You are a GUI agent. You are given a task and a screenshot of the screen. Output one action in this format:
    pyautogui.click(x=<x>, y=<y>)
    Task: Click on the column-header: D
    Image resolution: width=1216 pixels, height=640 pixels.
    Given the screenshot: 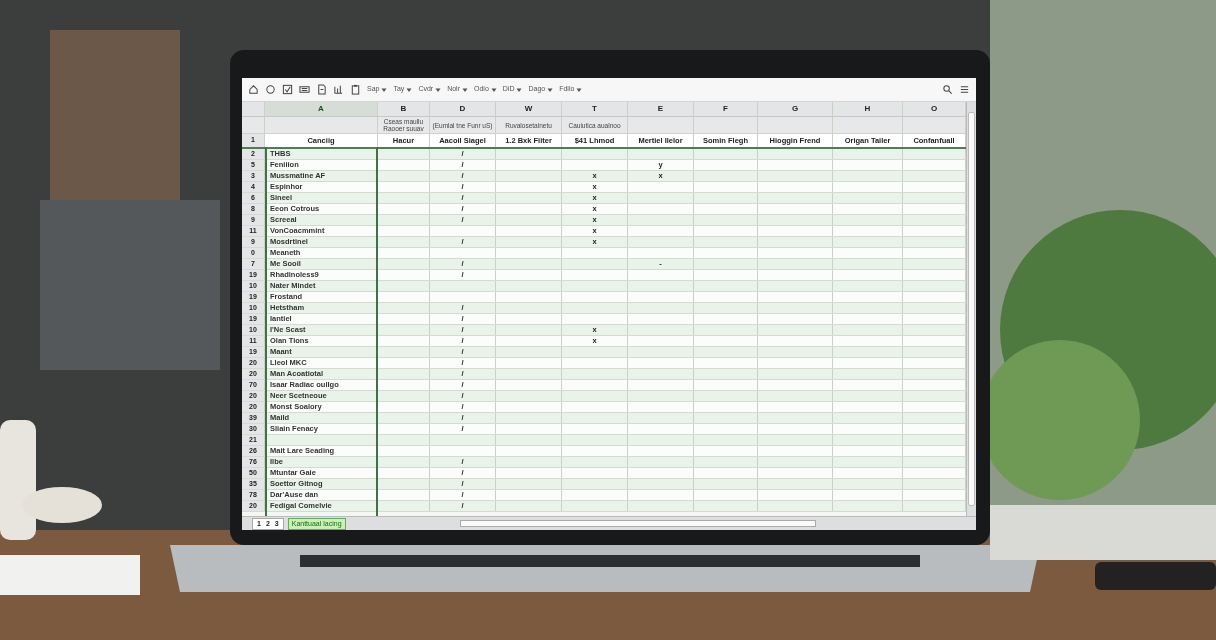 What is the action you would take?
    pyautogui.click(x=463, y=109)
    